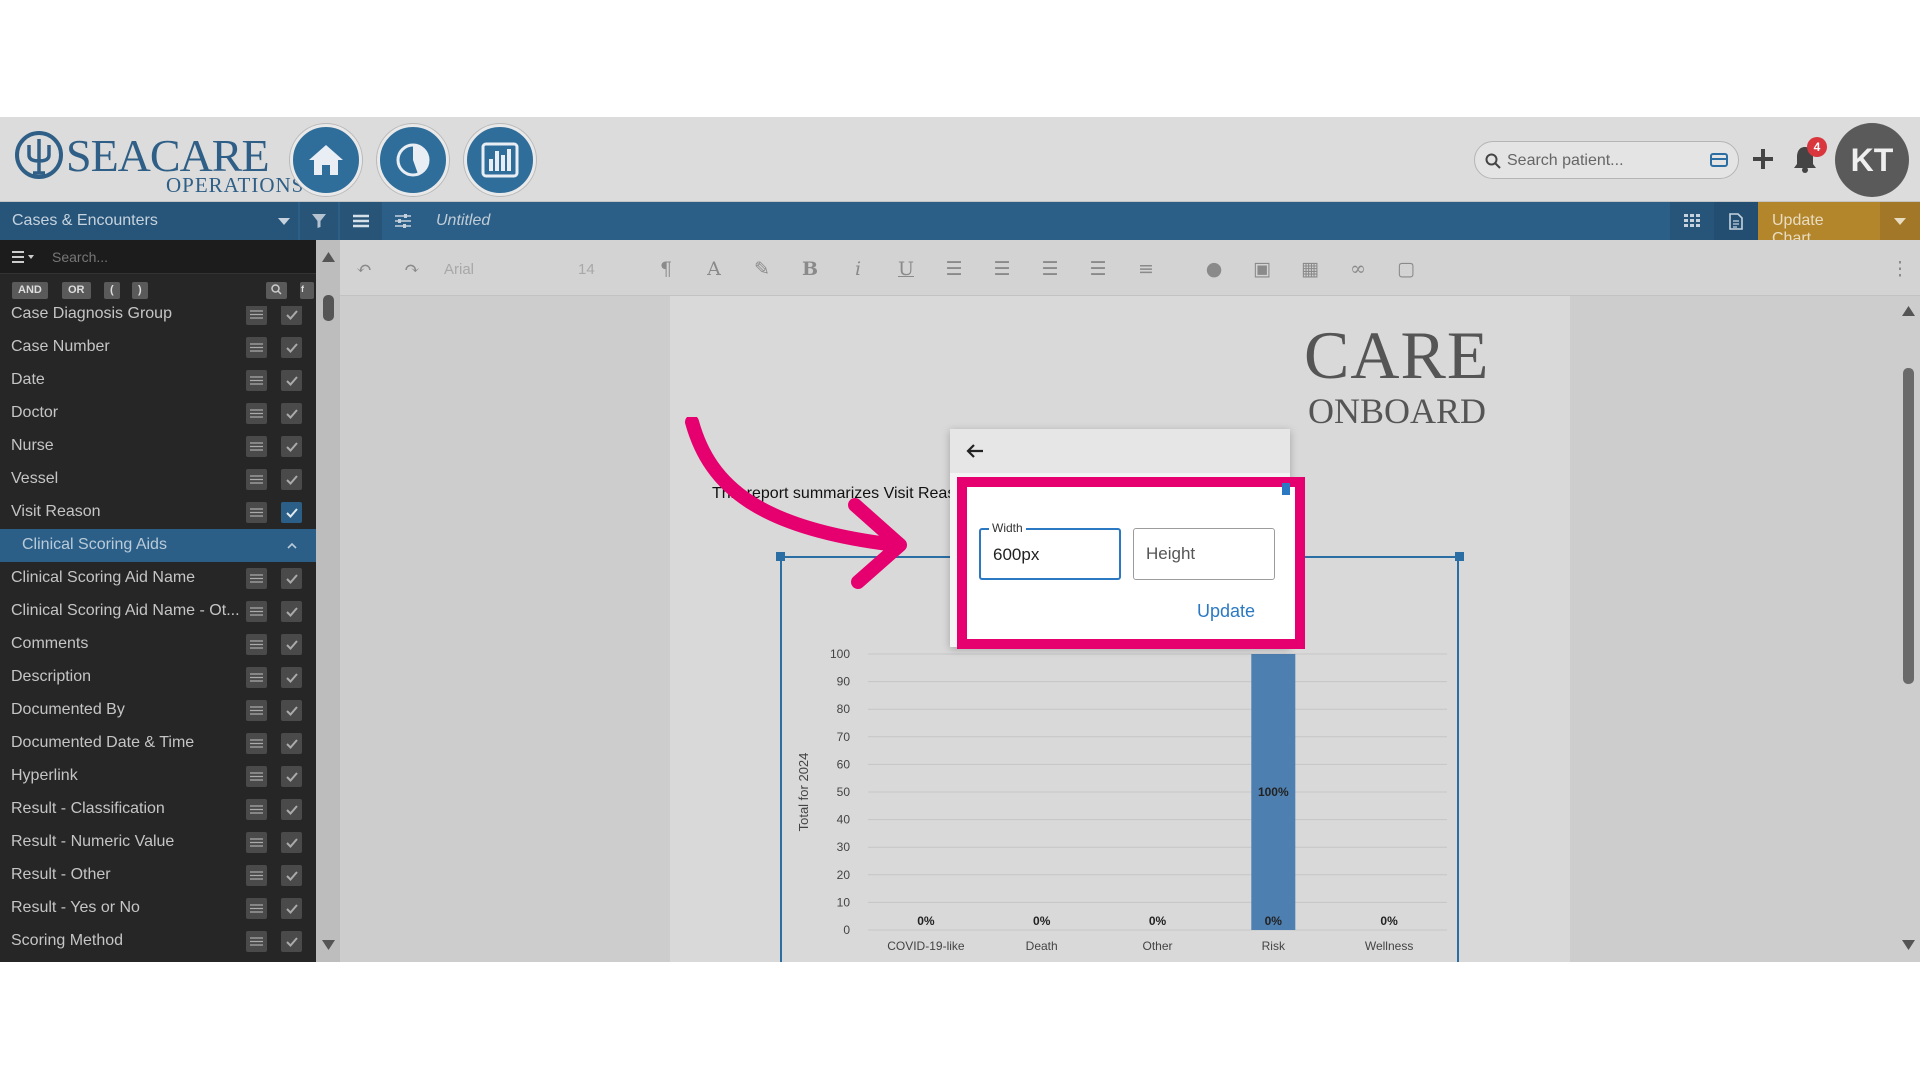 This screenshot has width=1920, height=1080. Describe the element at coordinates (158, 512) in the screenshot. I see `list-item: Visit Reason` at that location.